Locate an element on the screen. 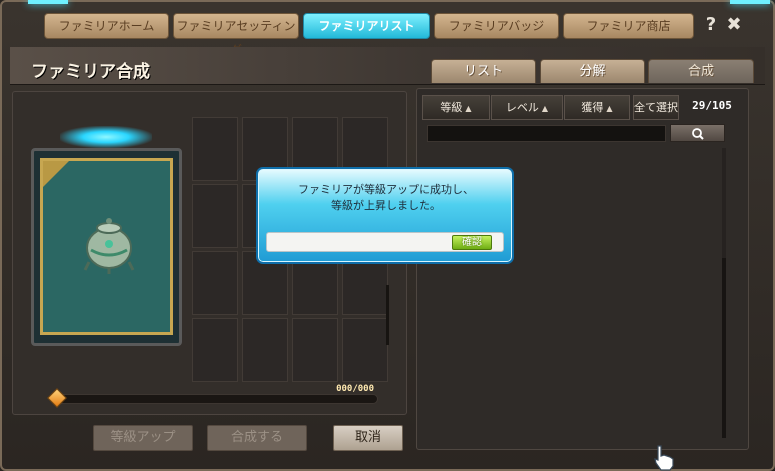 The width and height of the screenshot is (775, 471). sort-acquired-label: 獲得 is located at coordinates (592, 107).